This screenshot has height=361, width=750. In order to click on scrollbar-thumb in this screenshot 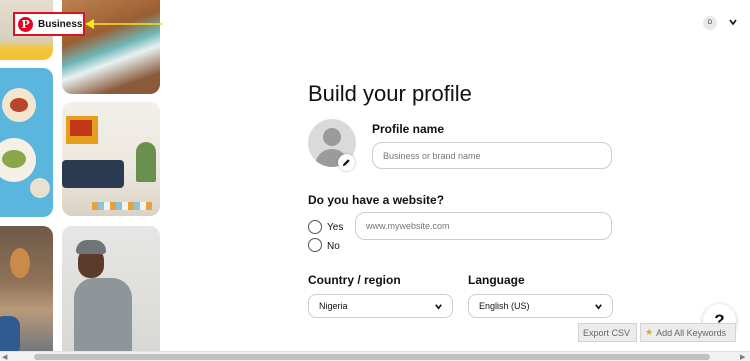, I will do `click(372, 357)`.